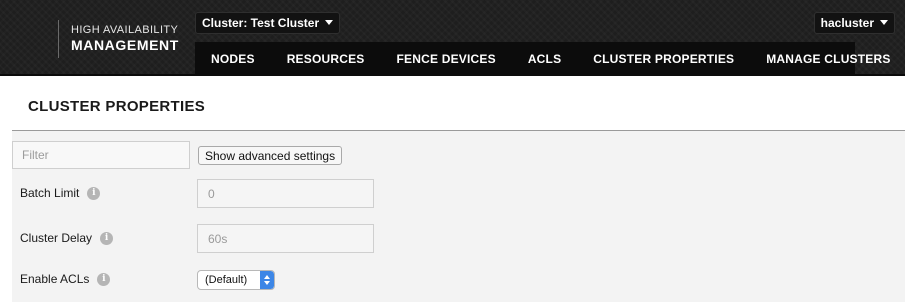  I want to click on property-label-text: Batch Limit, so click(50, 193).